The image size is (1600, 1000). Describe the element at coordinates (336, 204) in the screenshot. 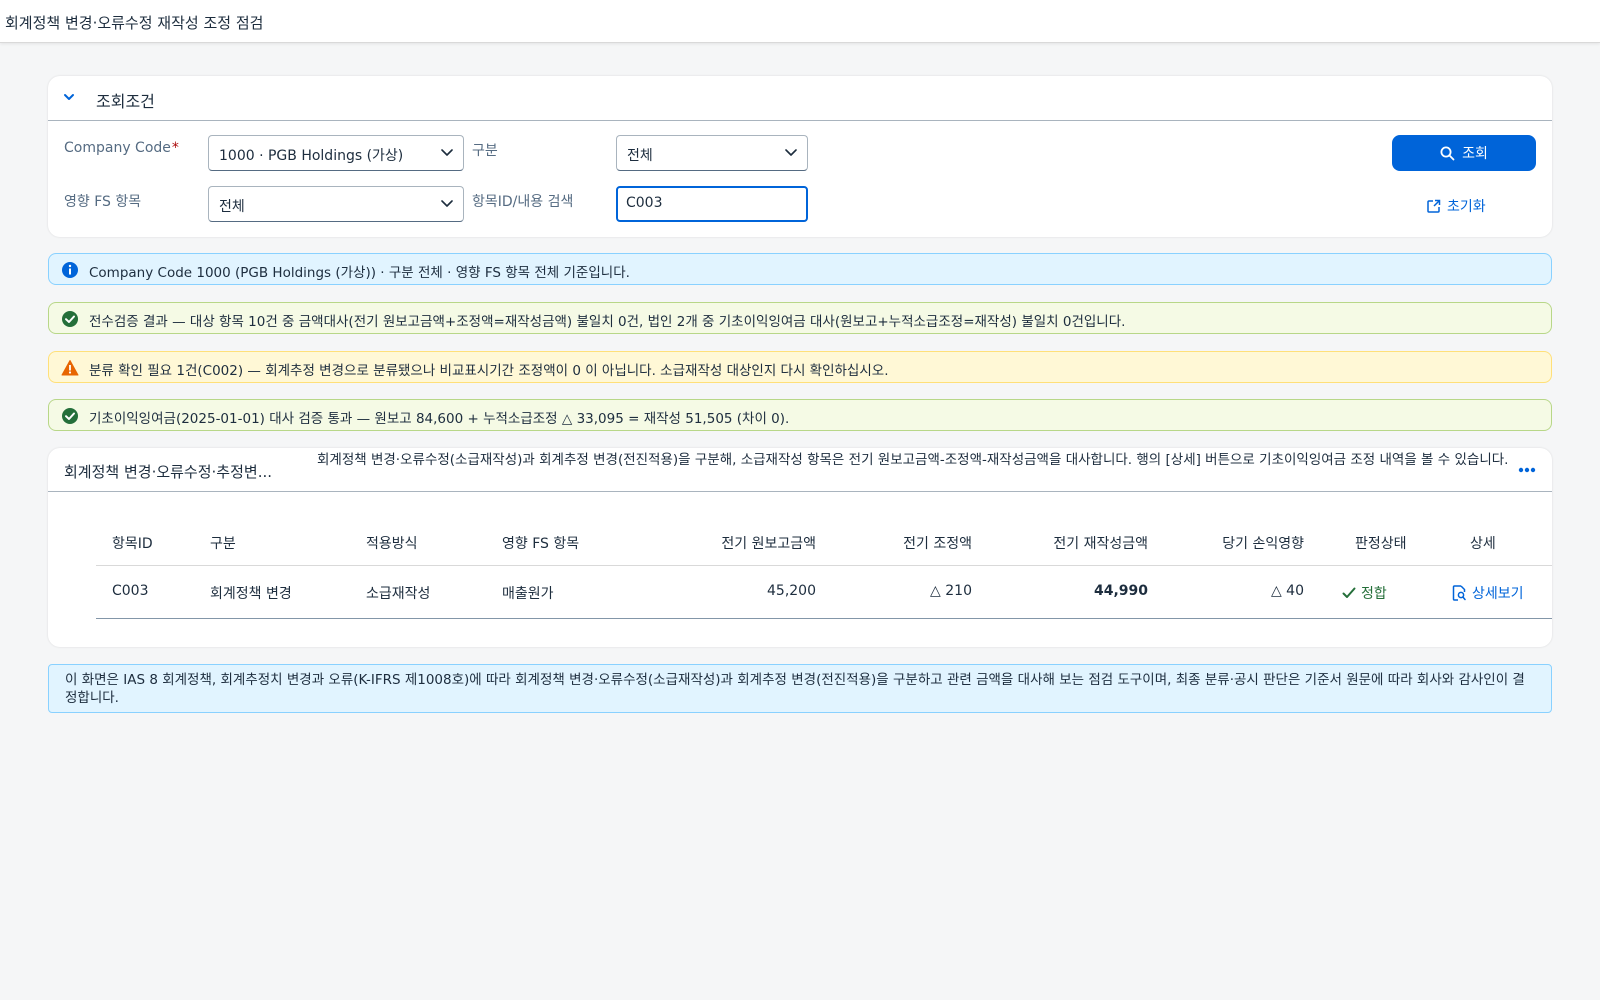

I see `fs-item-select: 전체` at that location.